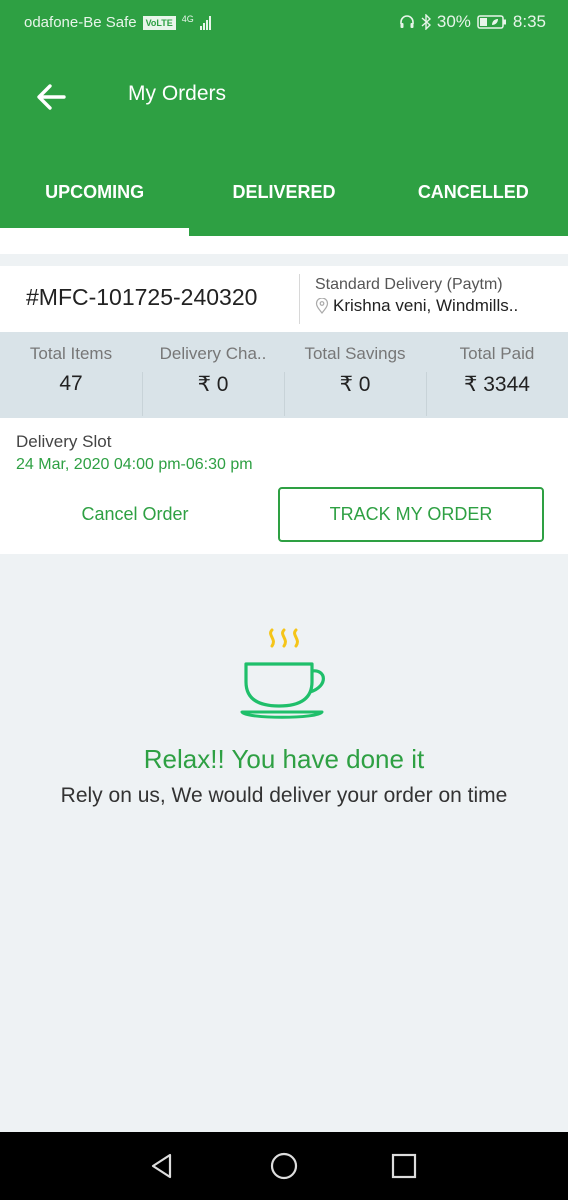 Image resolution: width=568 pixels, height=1200 pixels. I want to click on home-nav-icon, so click(284, 1166).